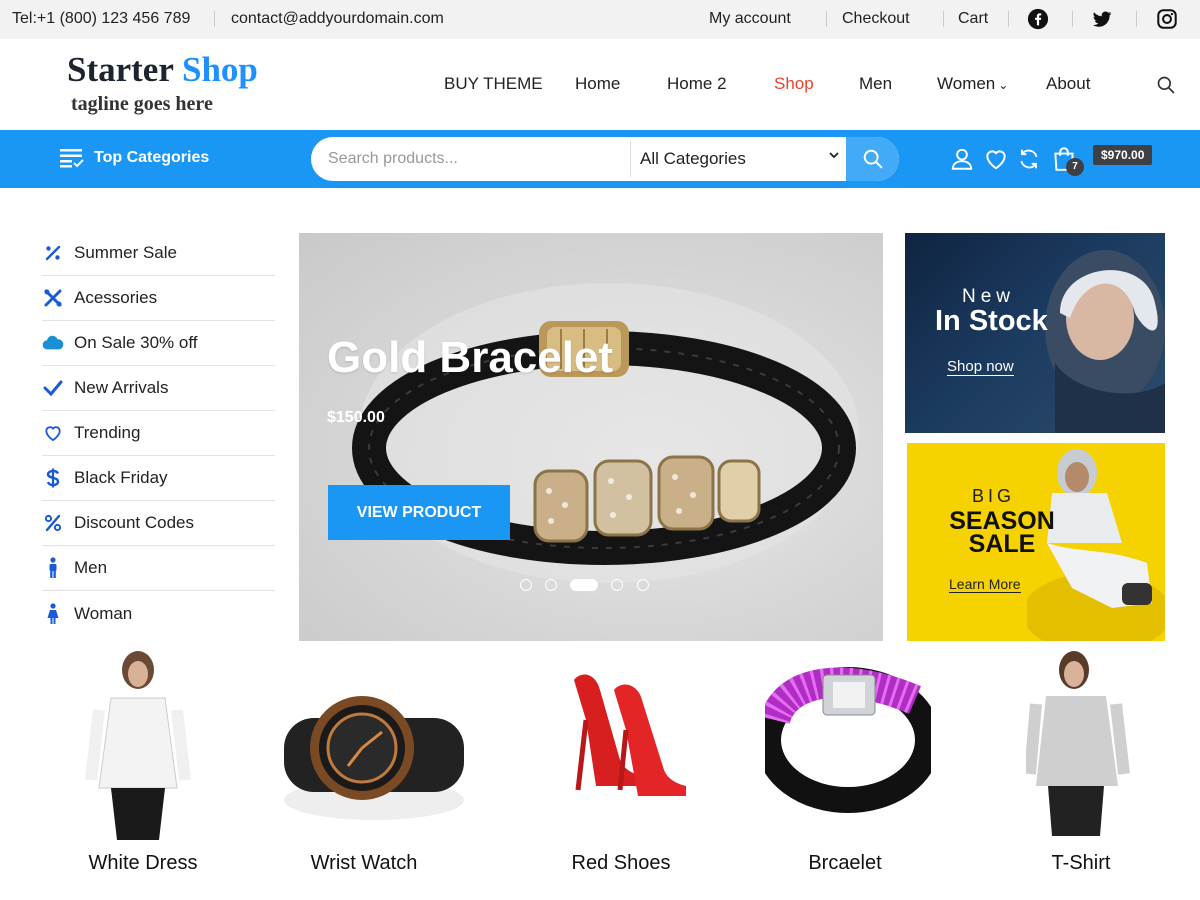 The image size is (1200, 900). Describe the element at coordinates (1002, 532) in the screenshot. I see `promo2-season-sale-text: SEASON SALE` at that location.